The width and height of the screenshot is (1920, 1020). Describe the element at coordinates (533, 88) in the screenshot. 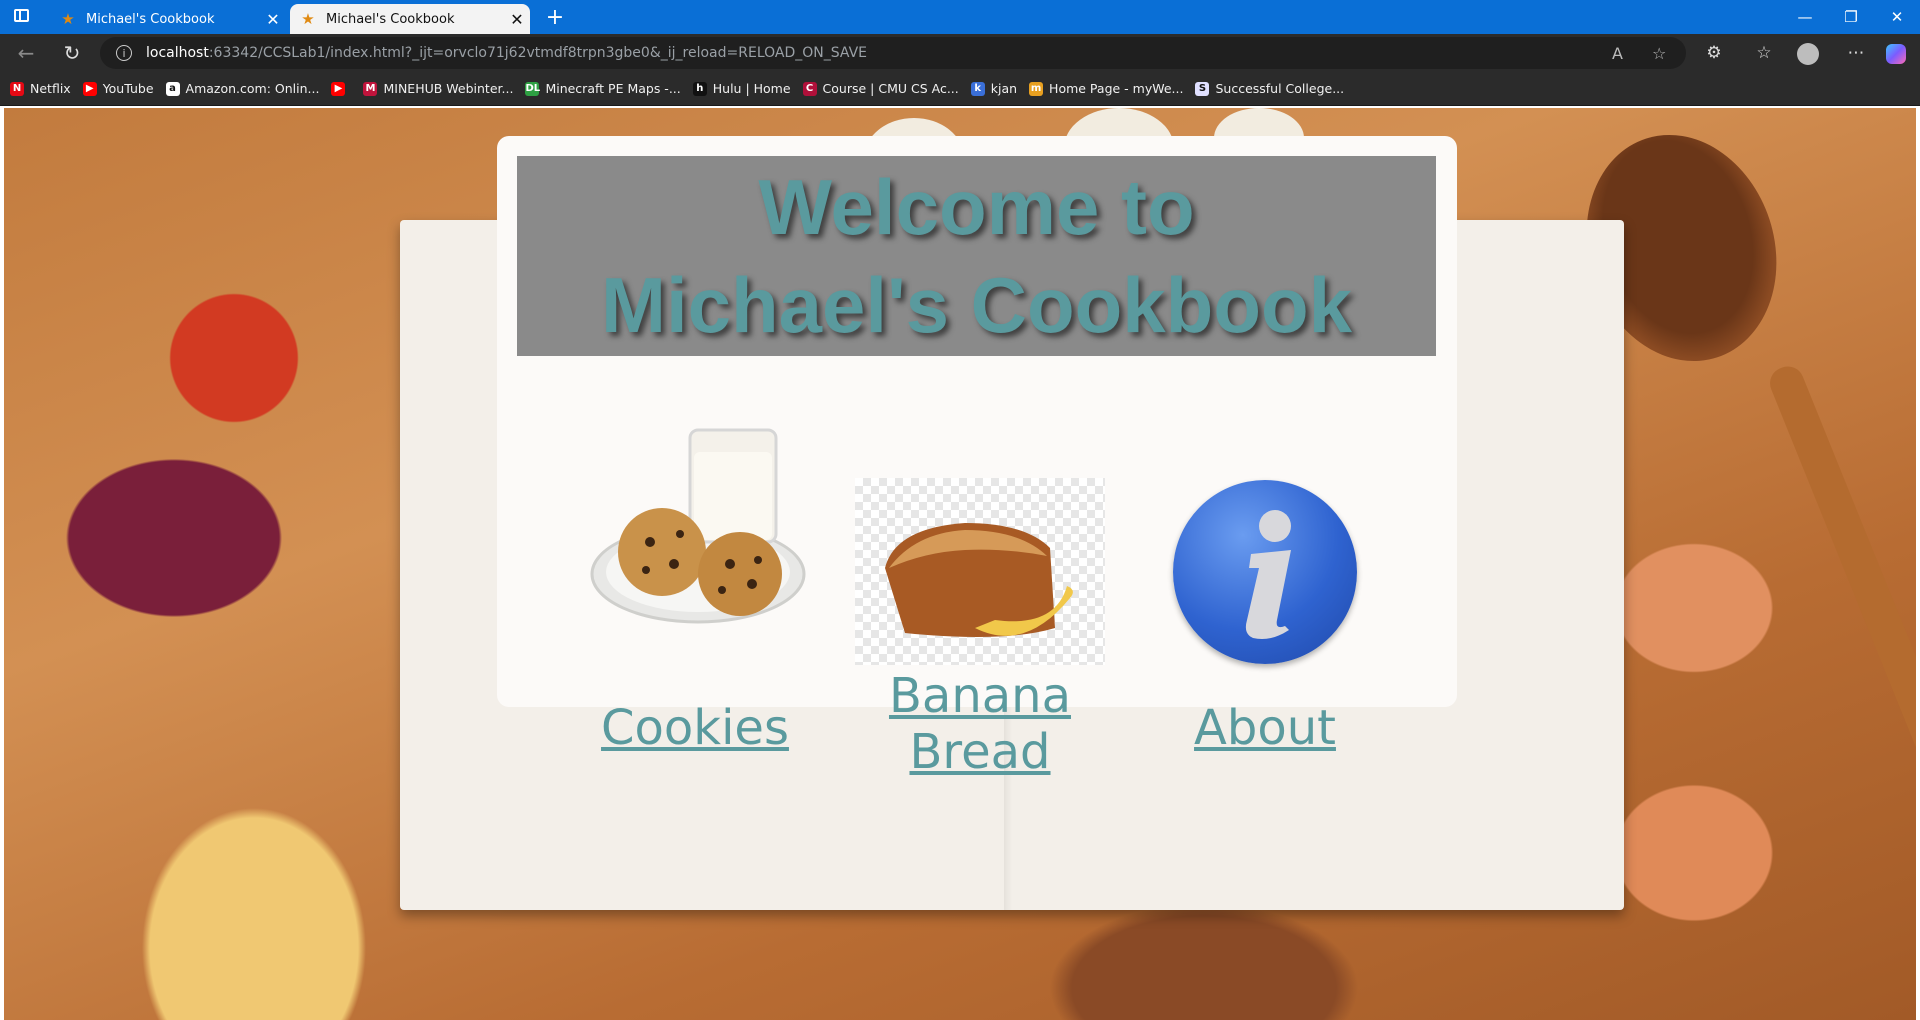

I see `dl-icon: DL` at that location.